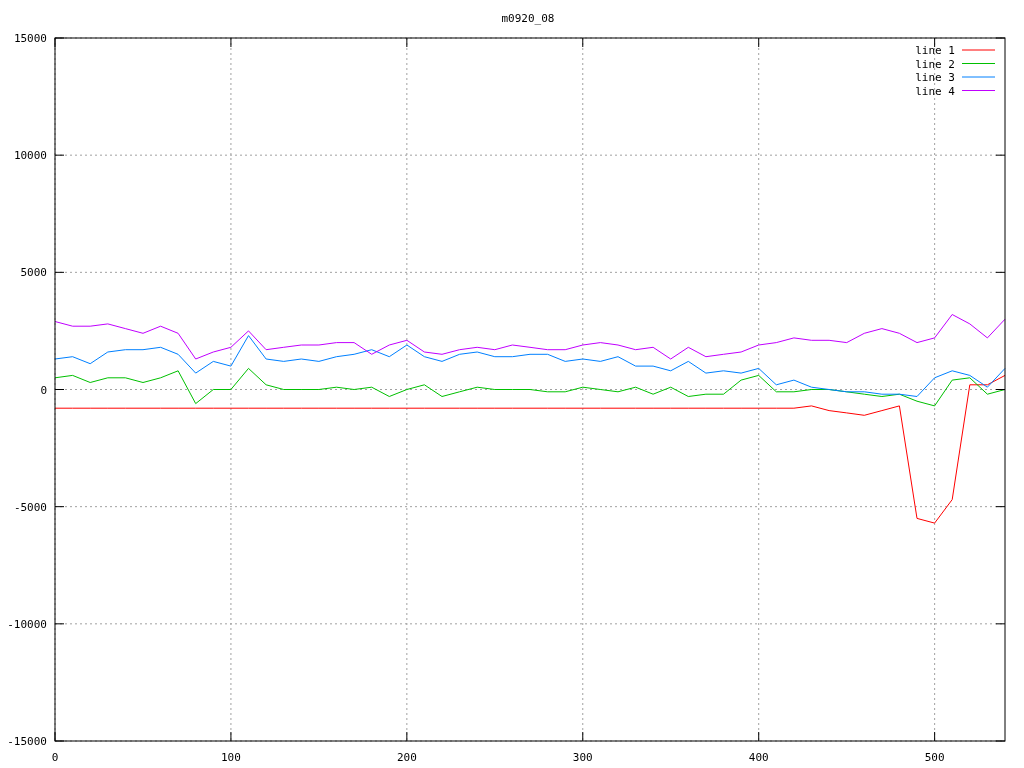  What do you see at coordinates (528, 18) in the screenshot?
I see `chart-title: m0920_08` at bounding box center [528, 18].